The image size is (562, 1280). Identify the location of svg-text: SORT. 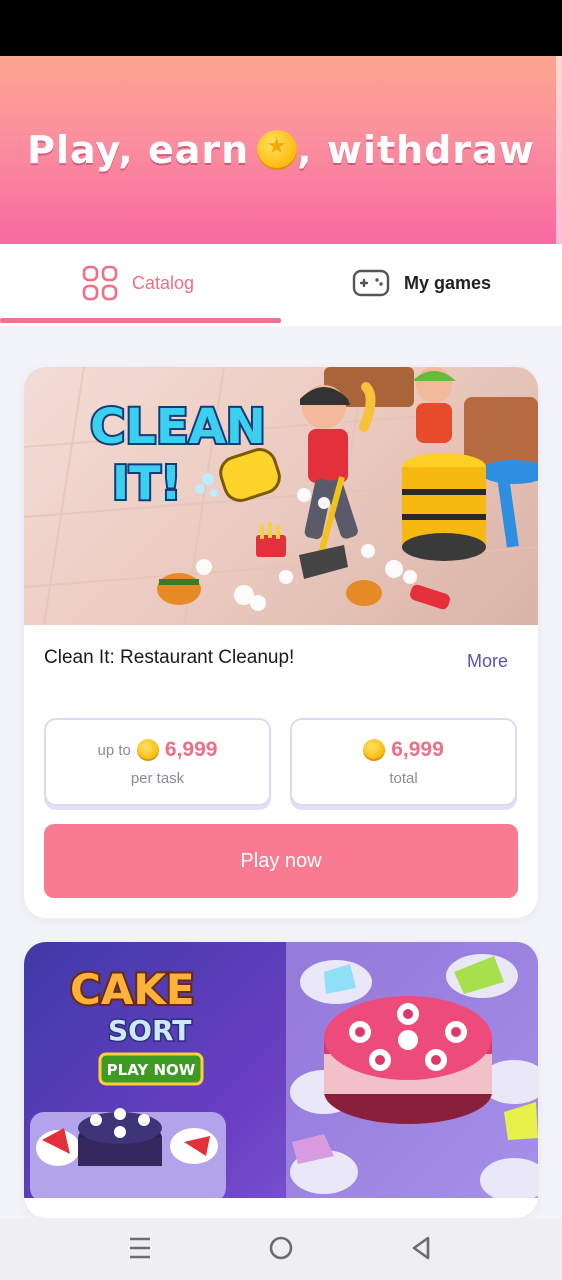
(149, 1030).